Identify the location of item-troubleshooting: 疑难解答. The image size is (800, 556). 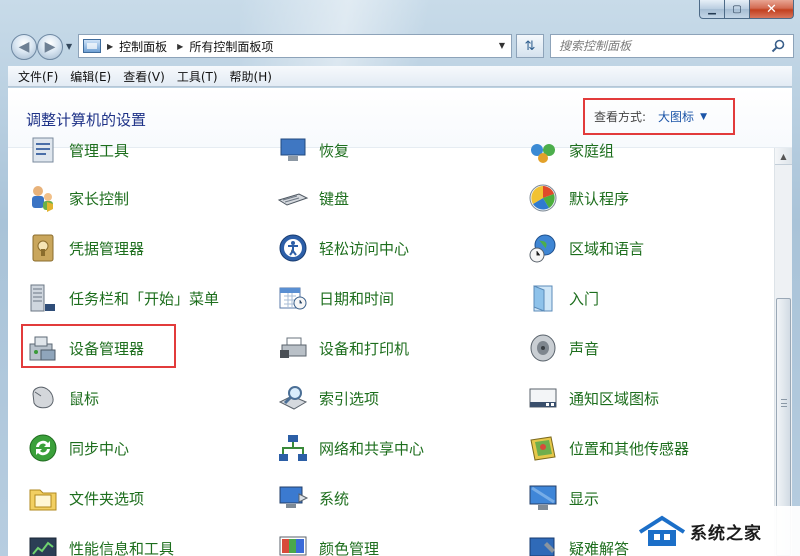
(577, 542).